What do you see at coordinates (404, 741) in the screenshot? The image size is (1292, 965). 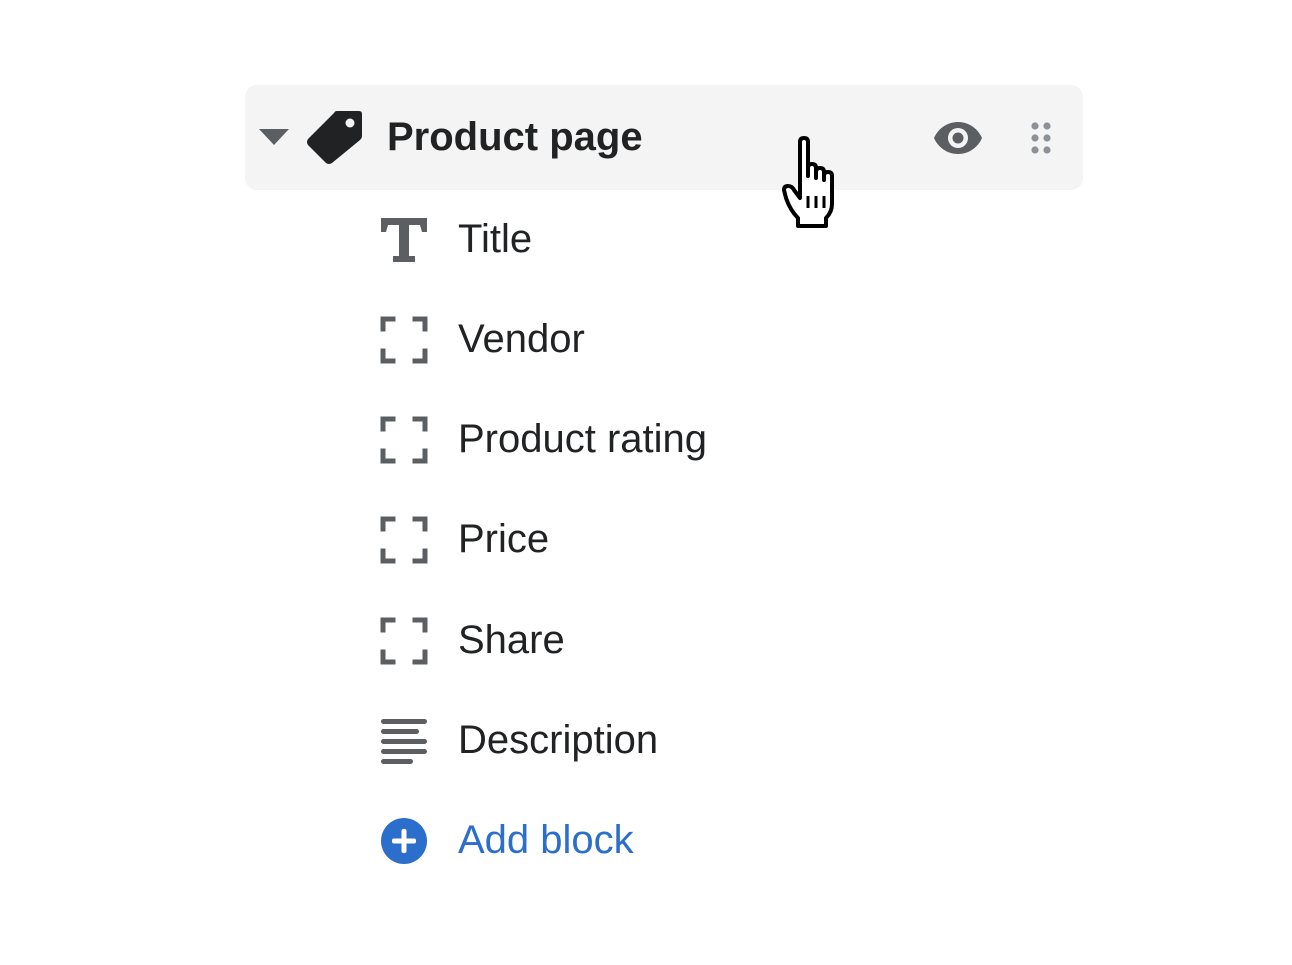 I see `text-align-left-icon` at bounding box center [404, 741].